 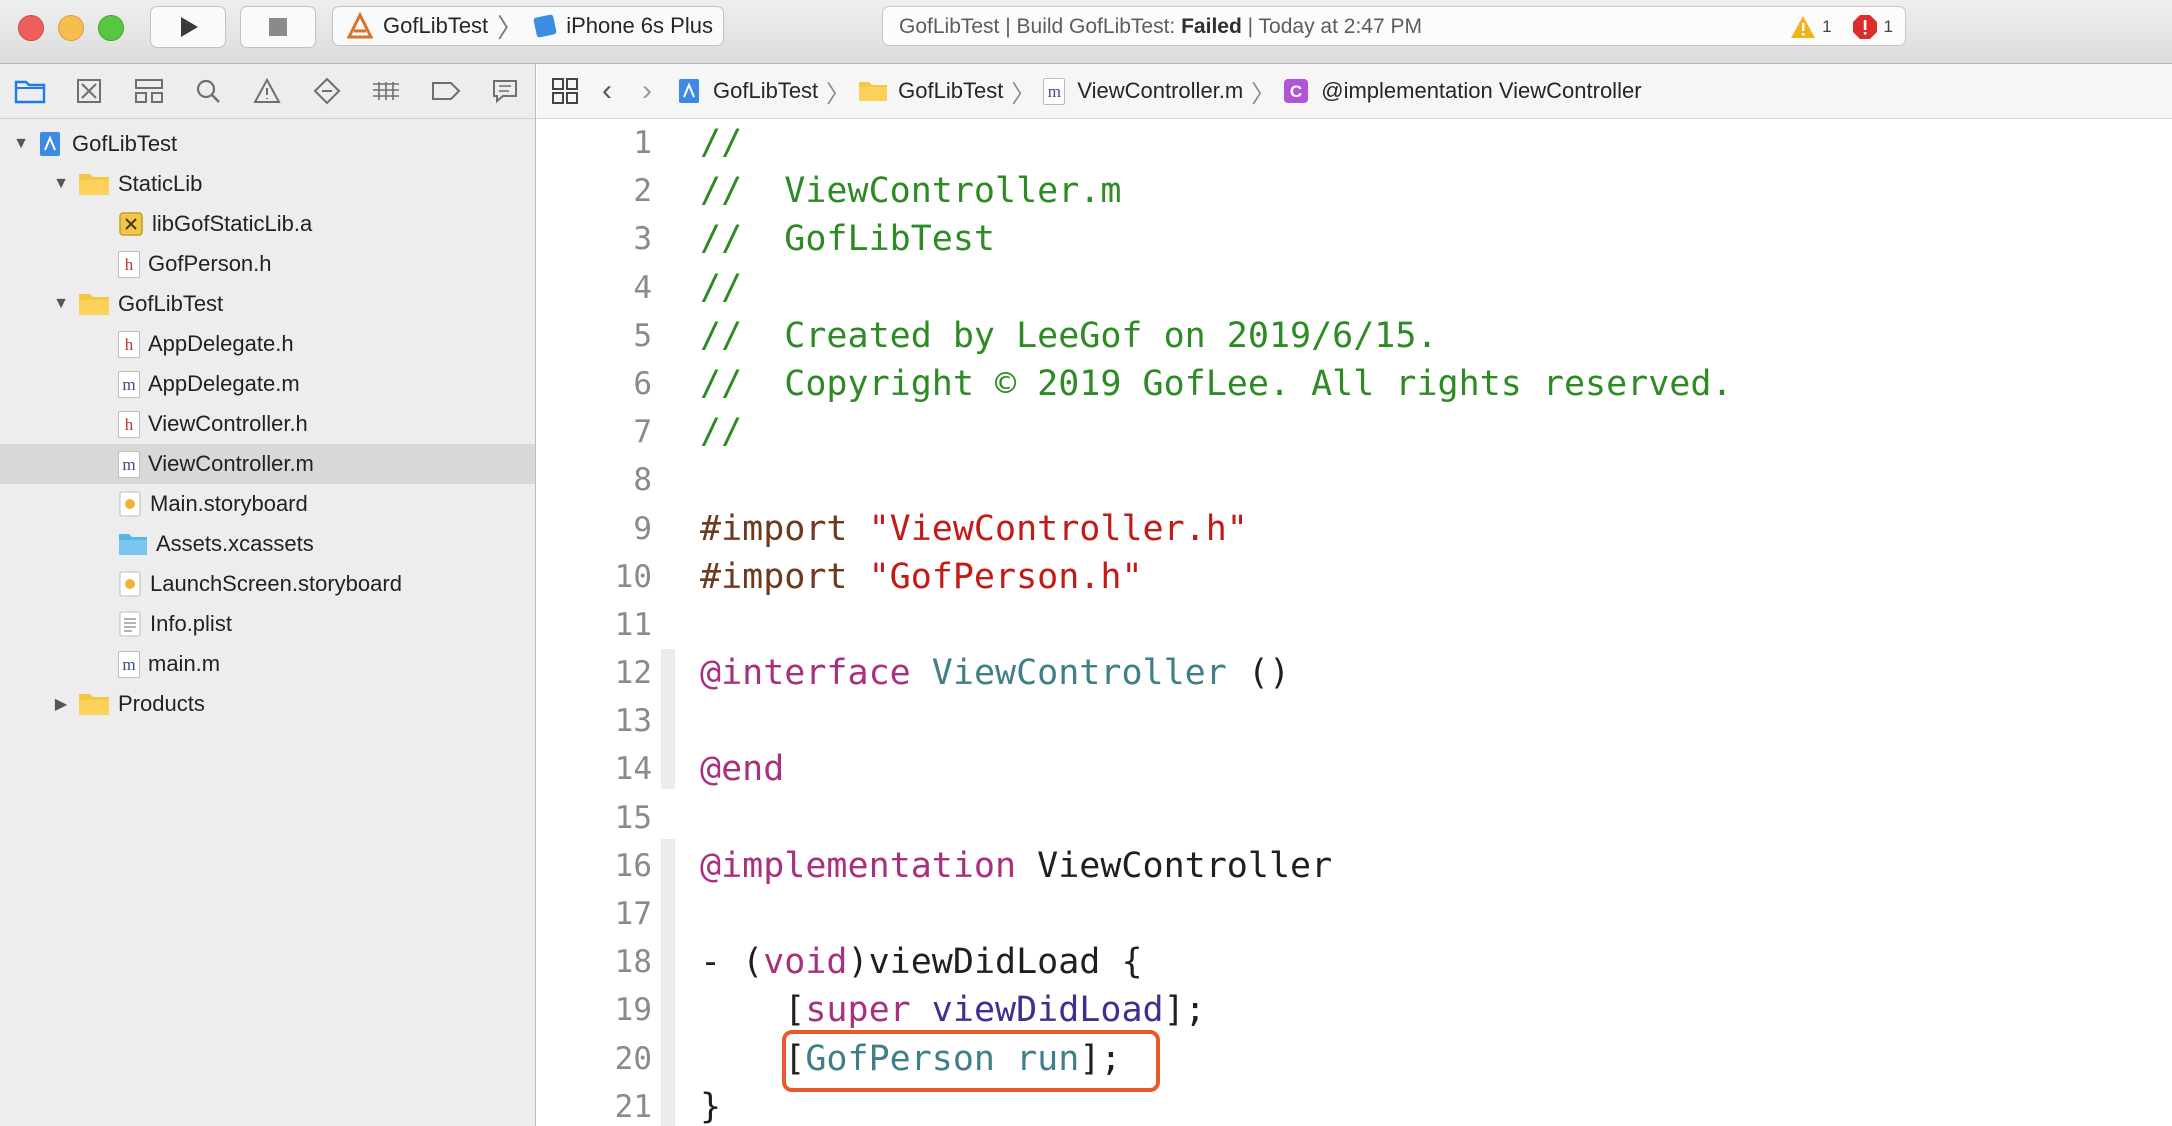 What do you see at coordinates (210, 263) in the screenshot?
I see `file-tree-label: GofPerson.h` at bounding box center [210, 263].